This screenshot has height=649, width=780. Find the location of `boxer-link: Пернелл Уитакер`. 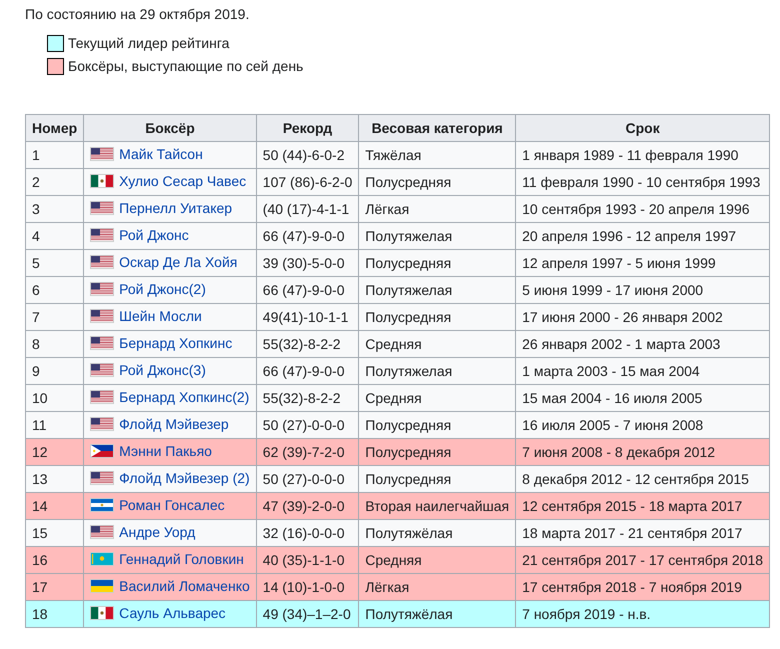

boxer-link: Пернелл Уитакер is located at coordinates (175, 208).